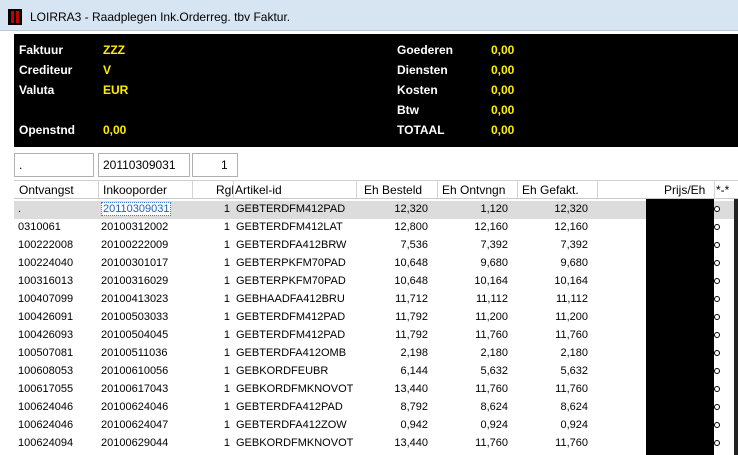  Describe the element at coordinates (46, 190) in the screenshot. I see `header-ontvangst: Ontvangst` at that location.